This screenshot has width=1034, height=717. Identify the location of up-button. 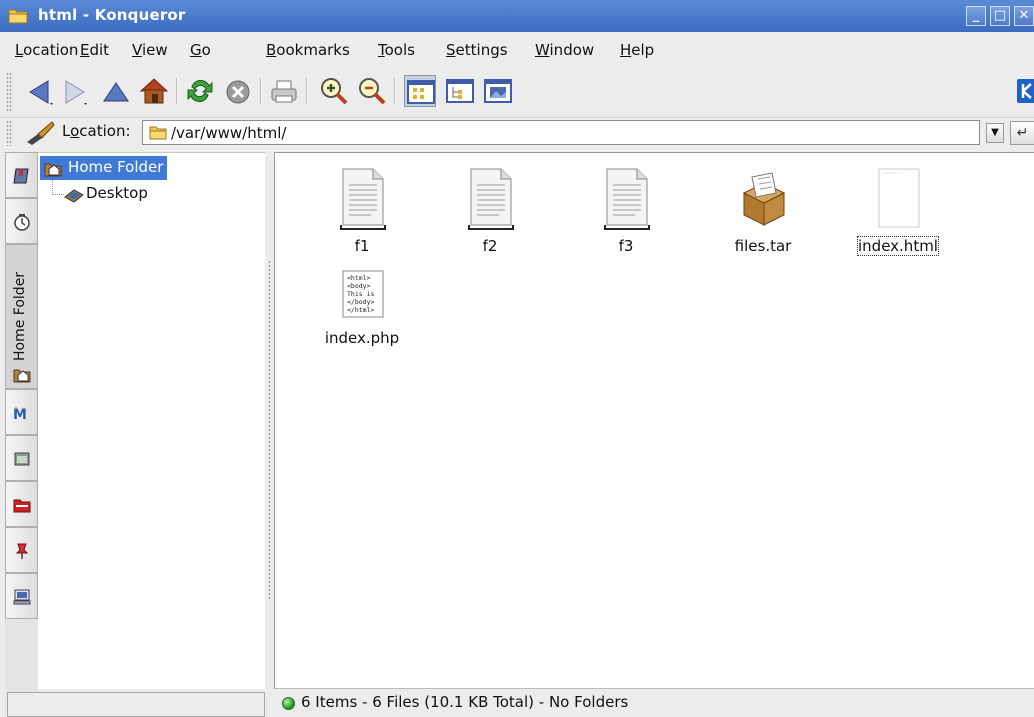
(116, 91).